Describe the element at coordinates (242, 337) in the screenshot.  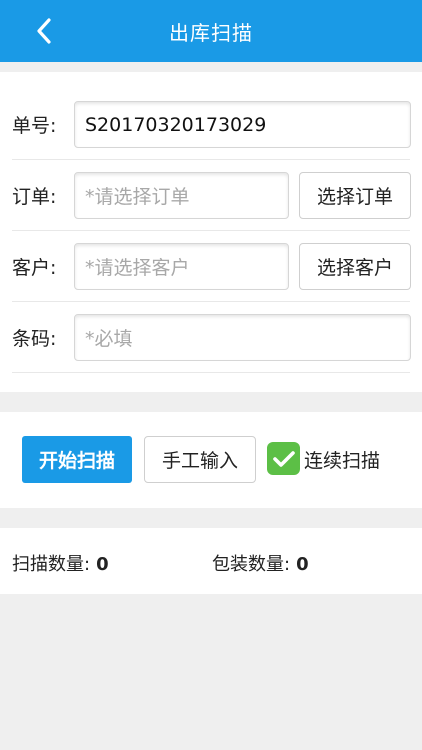
I see `barcode-input: *必填` at that location.